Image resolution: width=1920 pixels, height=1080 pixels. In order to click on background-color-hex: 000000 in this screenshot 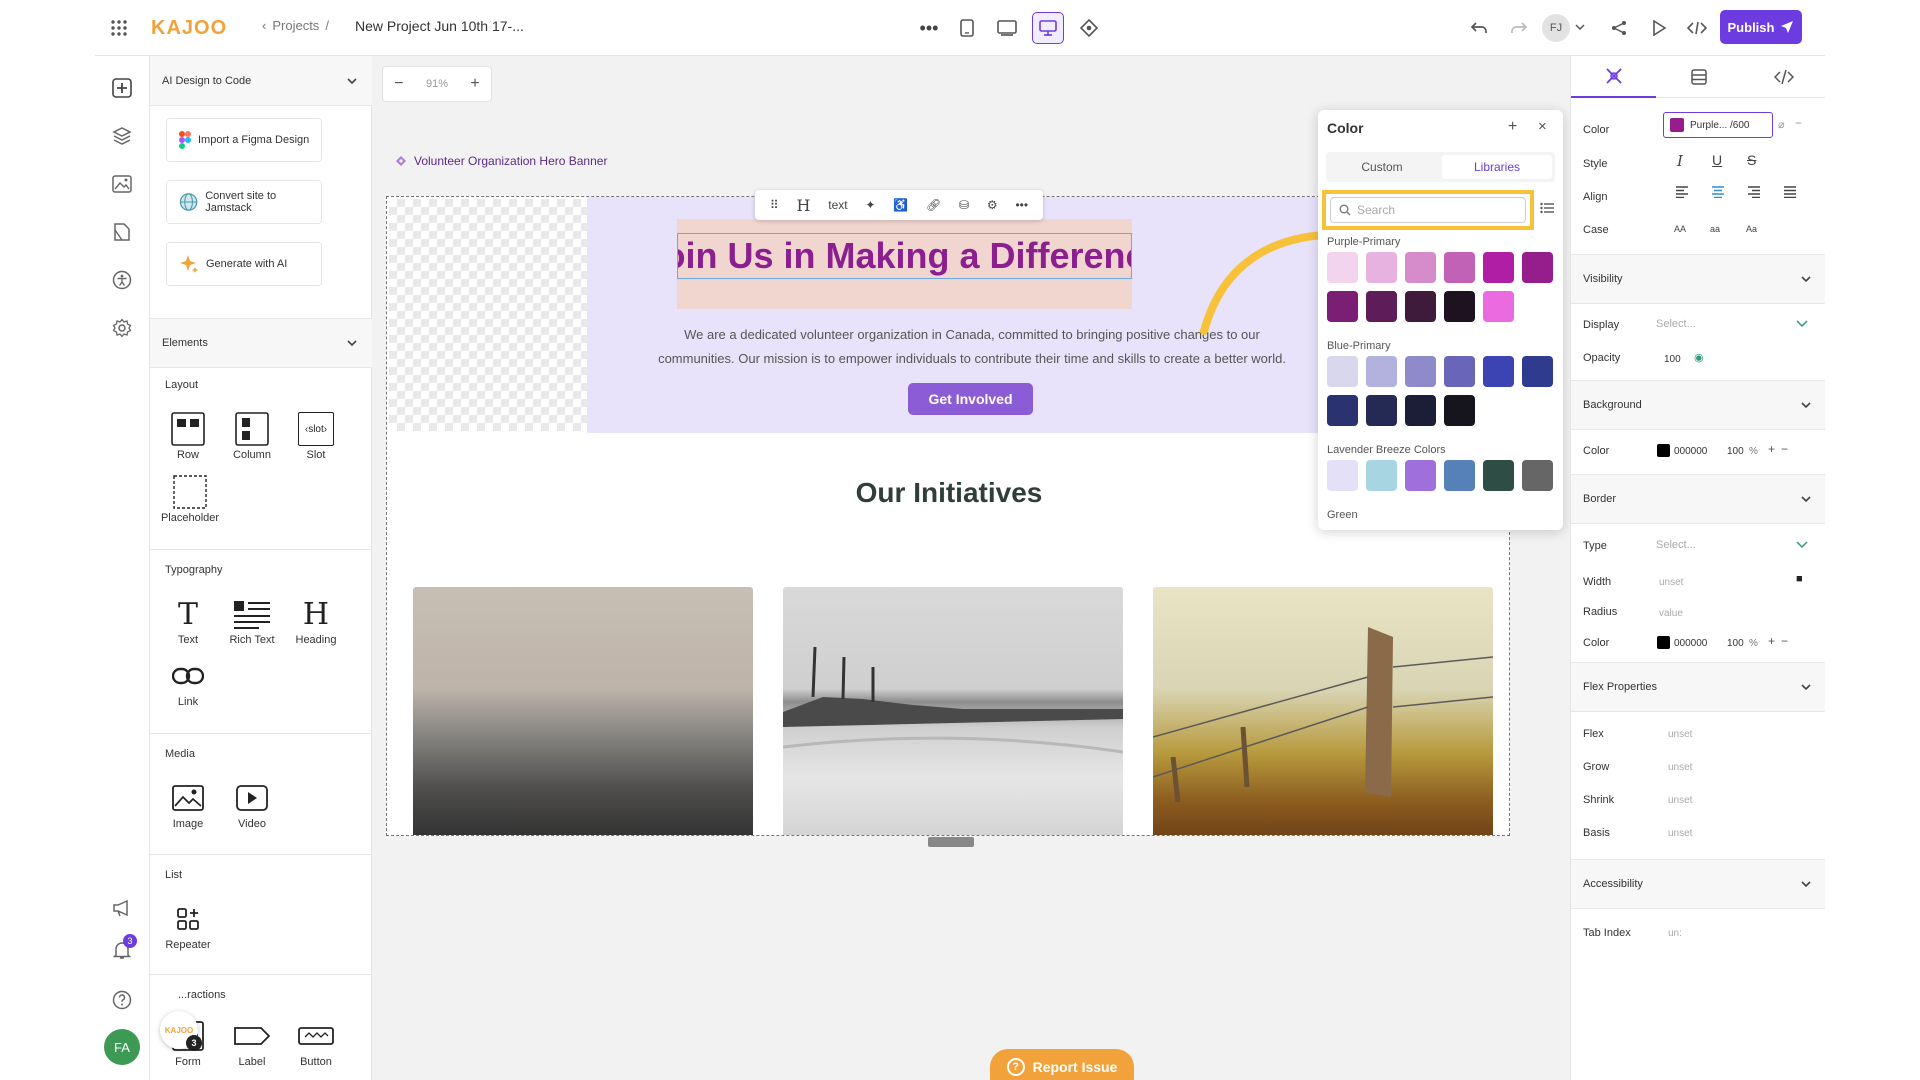, I will do `click(1690, 451)`.